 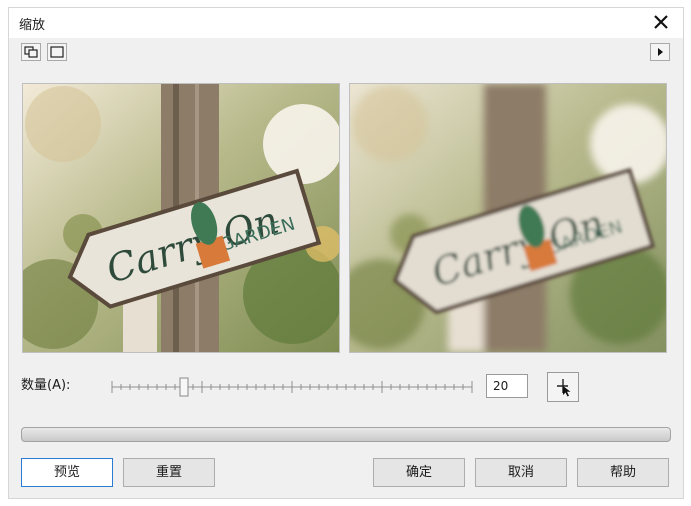 What do you see at coordinates (346, 23) in the screenshot?
I see `title-bar: 缩放` at bounding box center [346, 23].